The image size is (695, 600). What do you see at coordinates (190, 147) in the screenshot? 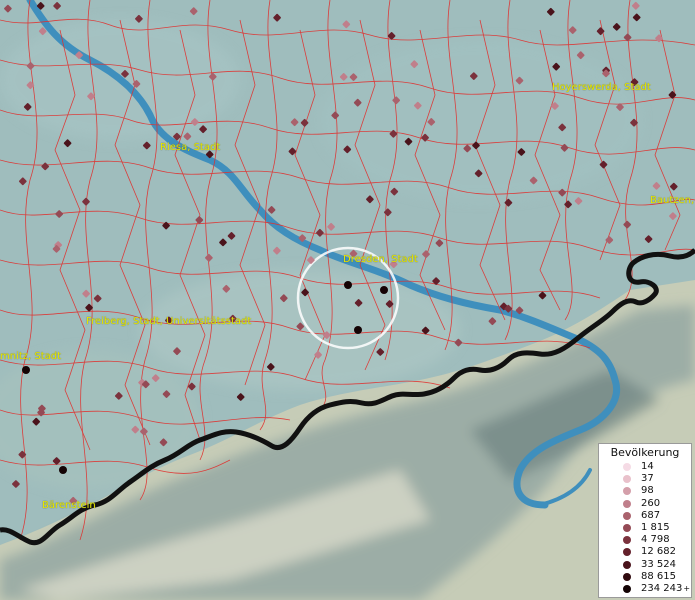
I see `place-label-riesa: Riesa, Stadt` at bounding box center [190, 147].